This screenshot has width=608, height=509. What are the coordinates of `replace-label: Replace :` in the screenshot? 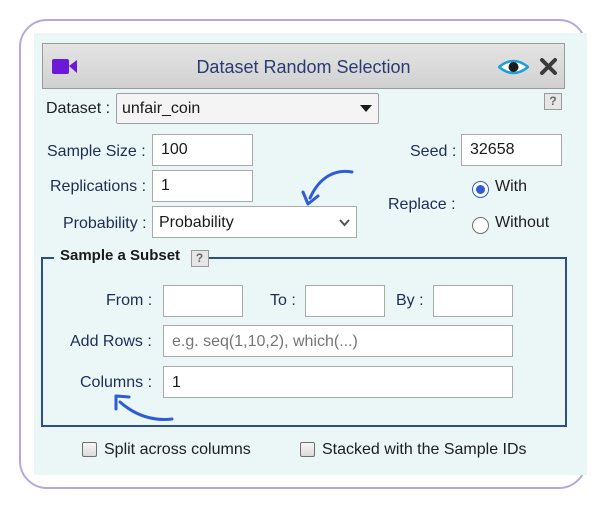 It's located at (422, 204).